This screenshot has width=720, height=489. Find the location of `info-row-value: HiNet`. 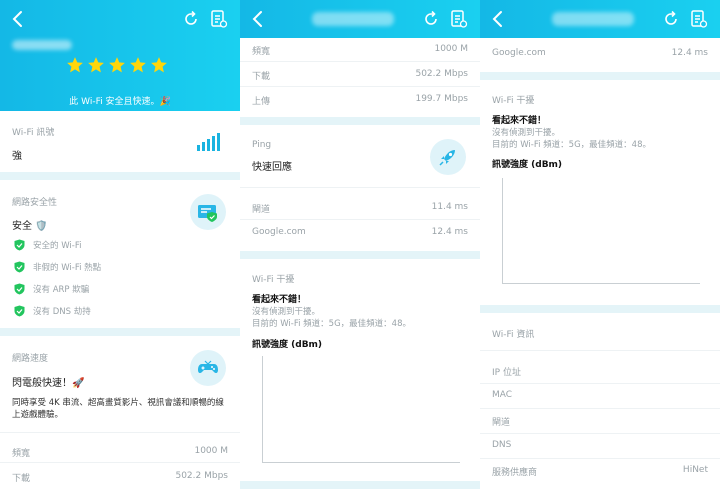

info-row-value: HiNet is located at coordinates (695, 470).